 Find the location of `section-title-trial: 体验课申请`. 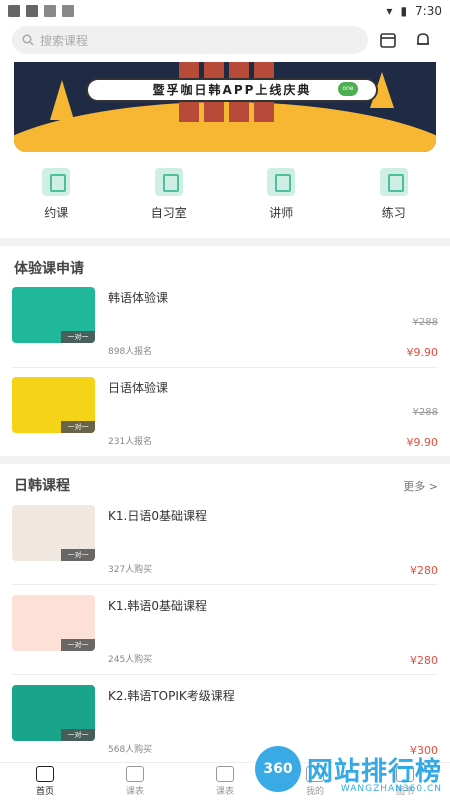

section-title-trial: 体验课申请 is located at coordinates (49, 269).